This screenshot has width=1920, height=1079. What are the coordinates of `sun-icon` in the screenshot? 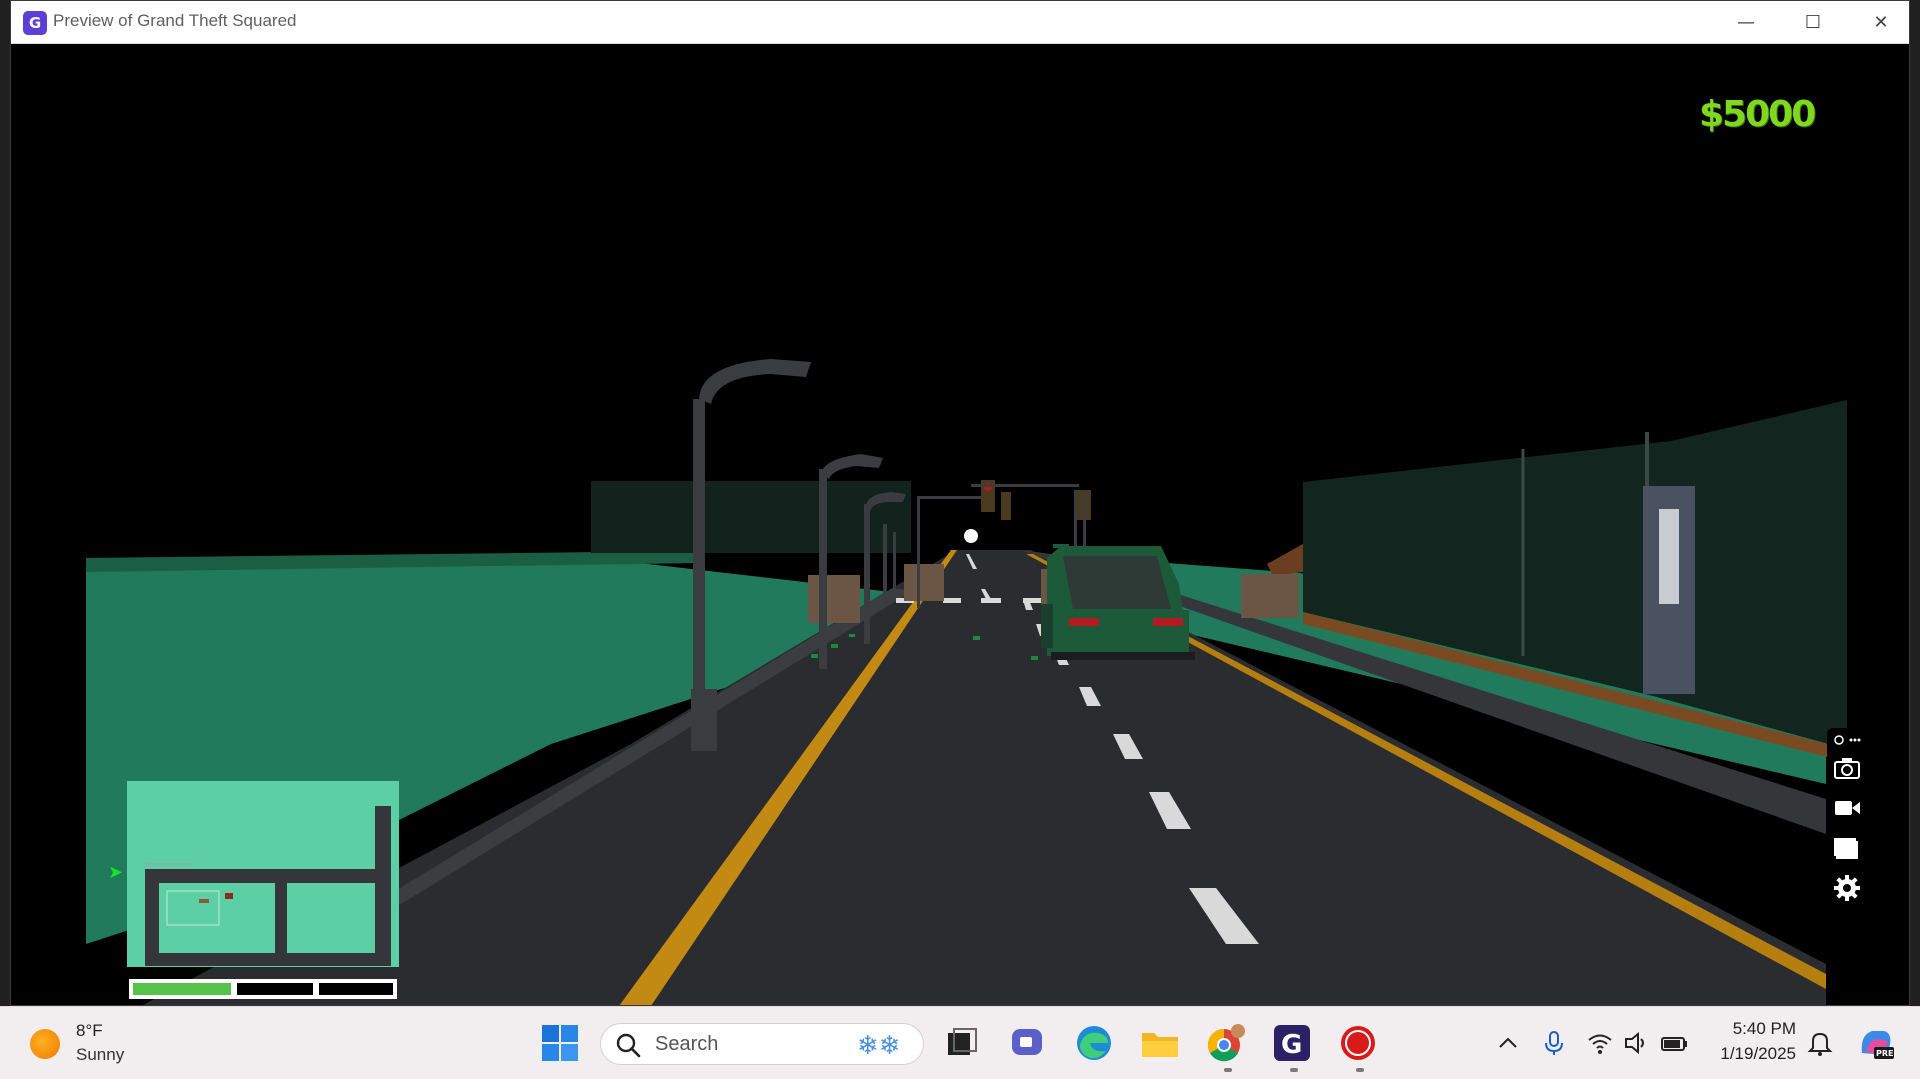 It's located at (45, 1044).